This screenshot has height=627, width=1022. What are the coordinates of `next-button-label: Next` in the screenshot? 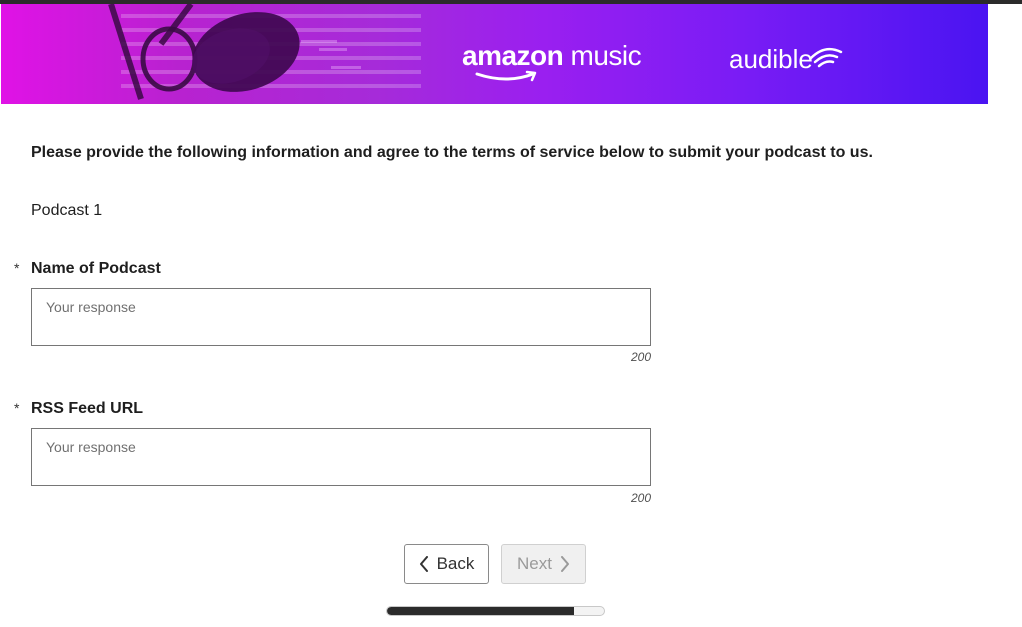 It's located at (534, 563).